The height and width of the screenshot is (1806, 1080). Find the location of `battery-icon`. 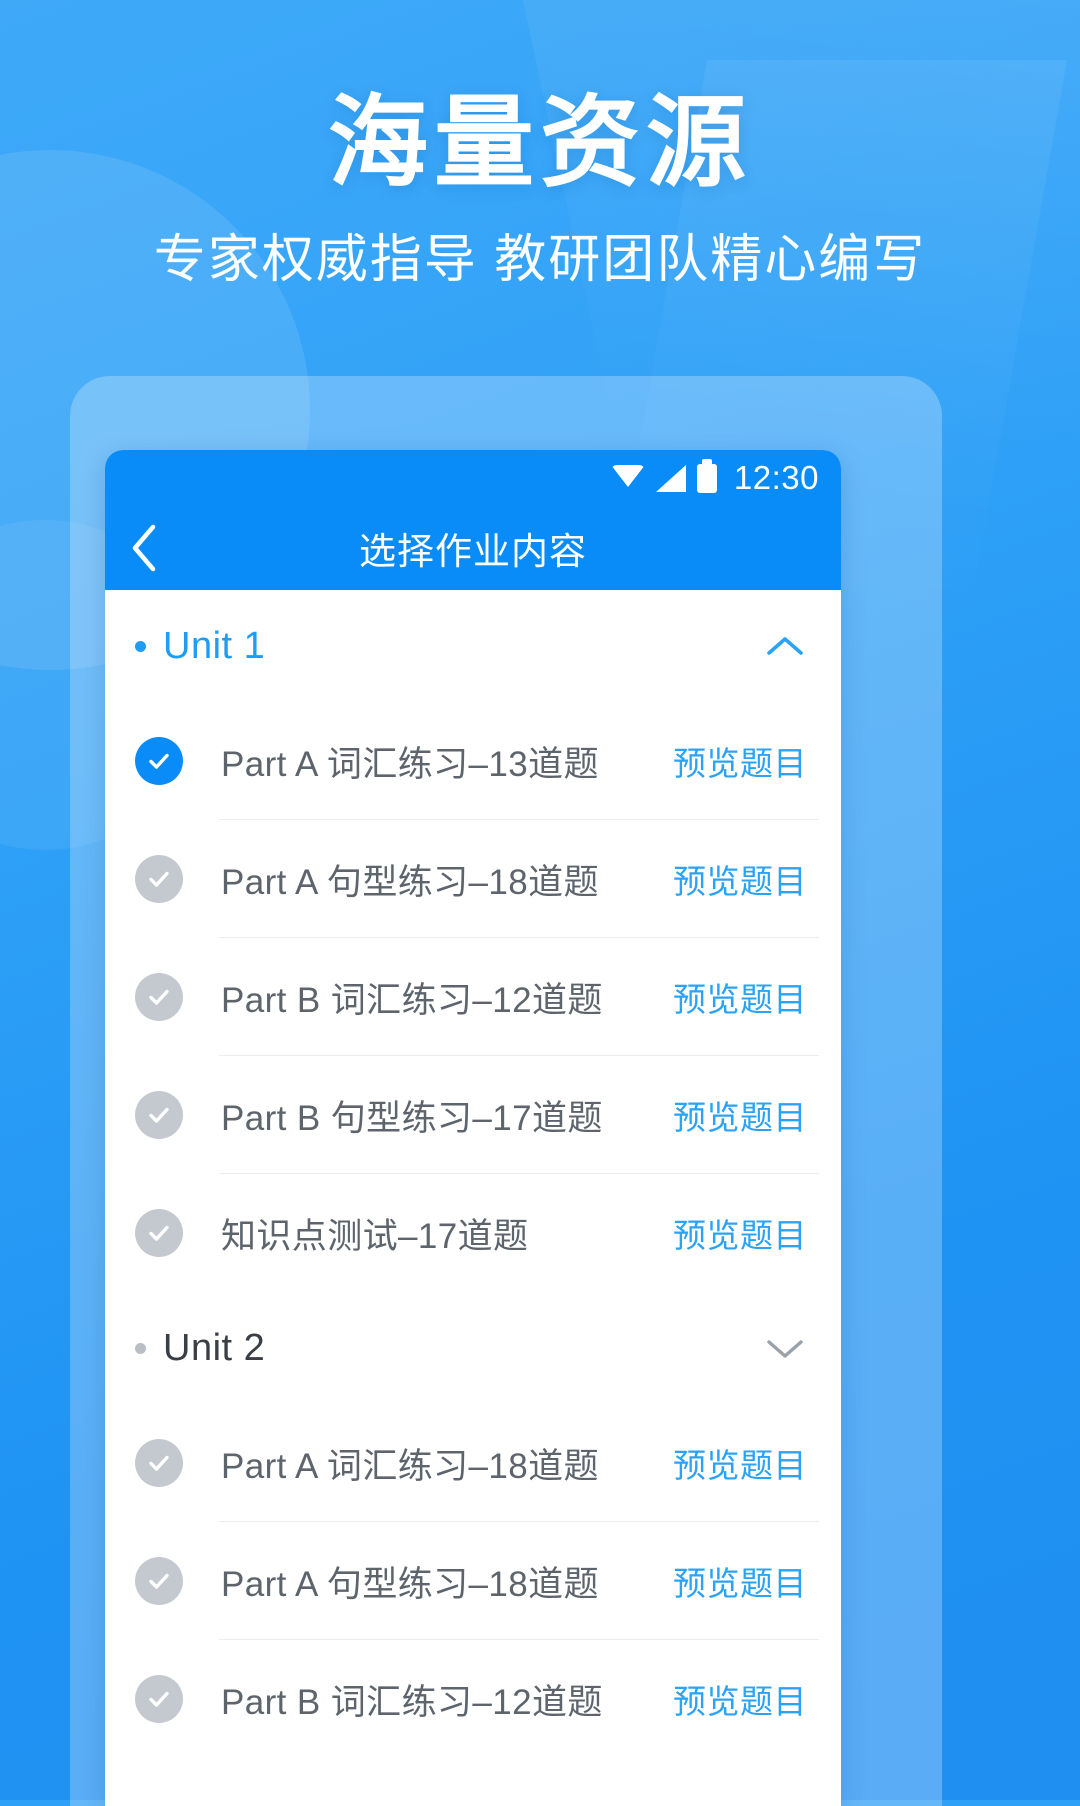

battery-icon is located at coordinates (706, 475).